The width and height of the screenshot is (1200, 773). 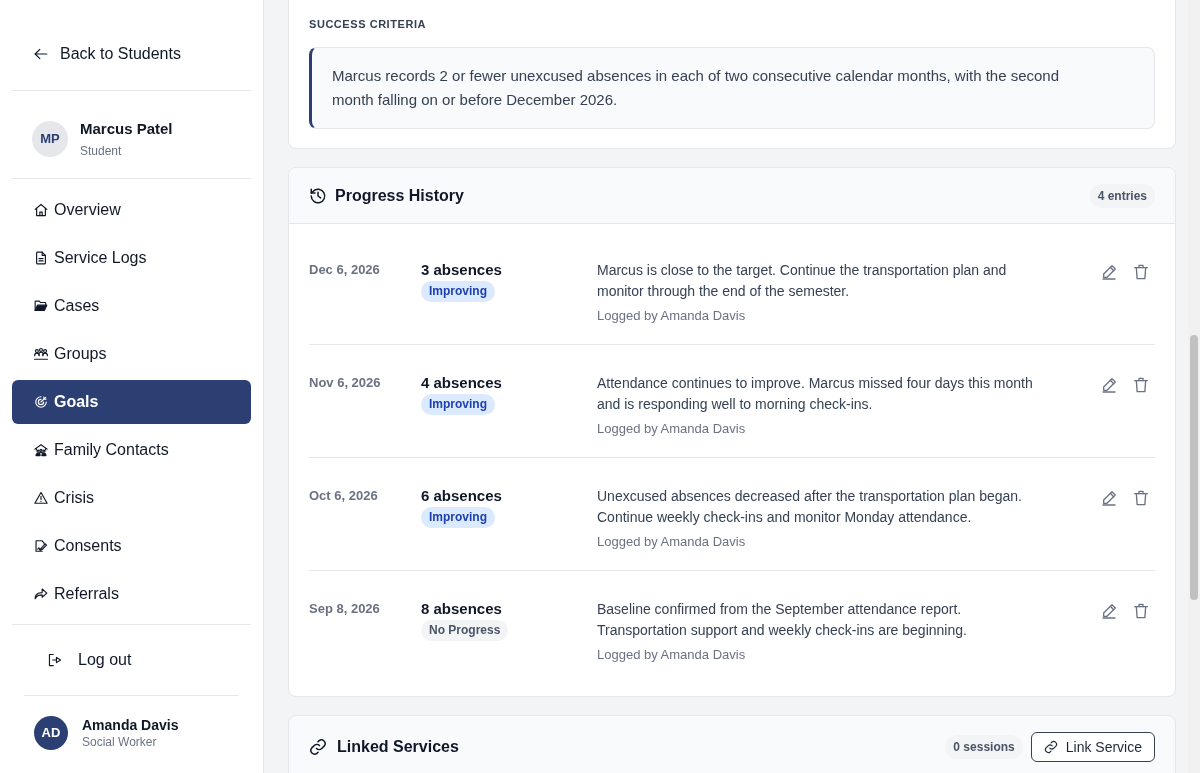 What do you see at coordinates (131, 546) in the screenshot?
I see `nav-item: Consents` at bounding box center [131, 546].